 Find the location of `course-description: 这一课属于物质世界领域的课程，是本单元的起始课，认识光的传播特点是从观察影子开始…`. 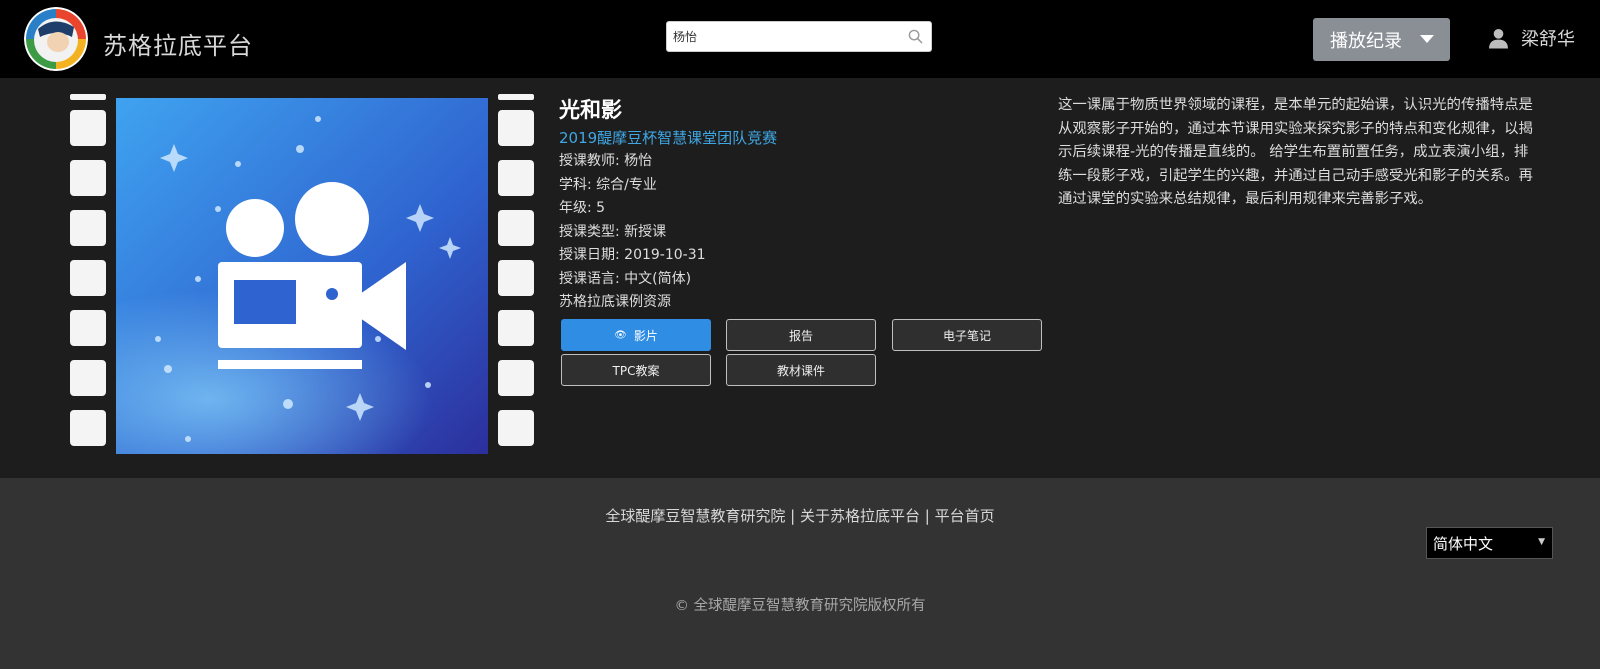

course-description: 这一课属于物质世界领域的课程，是本单元的起始课，认识光的传播特点是从观察影子开始… is located at coordinates (1295, 152).